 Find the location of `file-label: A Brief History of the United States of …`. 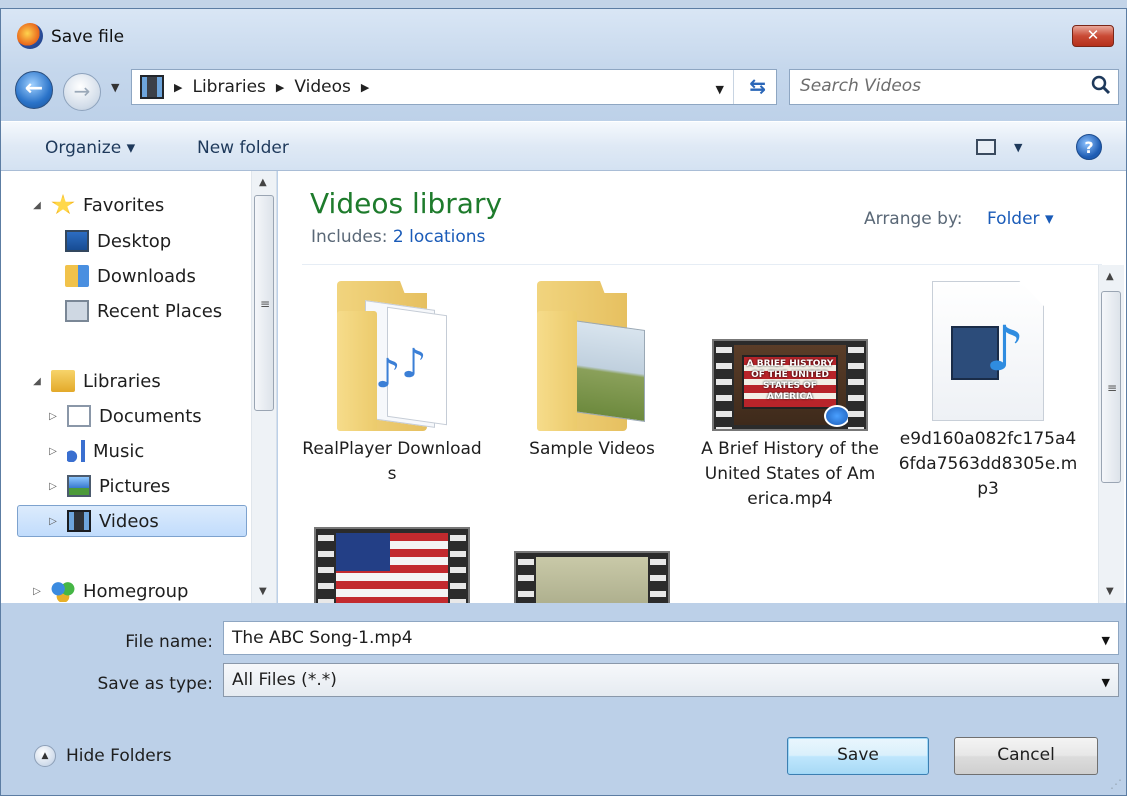

file-label: A Brief History of the United States of … is located at coordinates (790, 474).